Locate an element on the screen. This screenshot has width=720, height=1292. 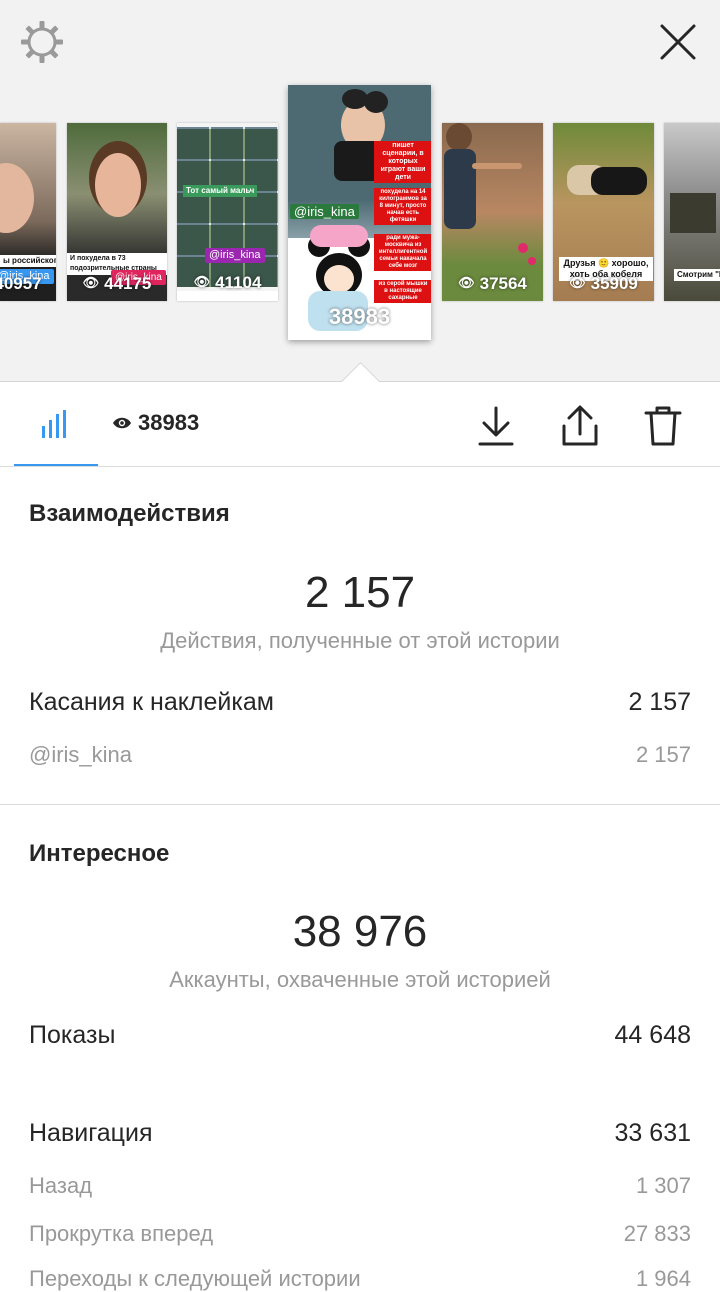
sticker-taps-value: 2 157 is located at coordinates (659, 702).